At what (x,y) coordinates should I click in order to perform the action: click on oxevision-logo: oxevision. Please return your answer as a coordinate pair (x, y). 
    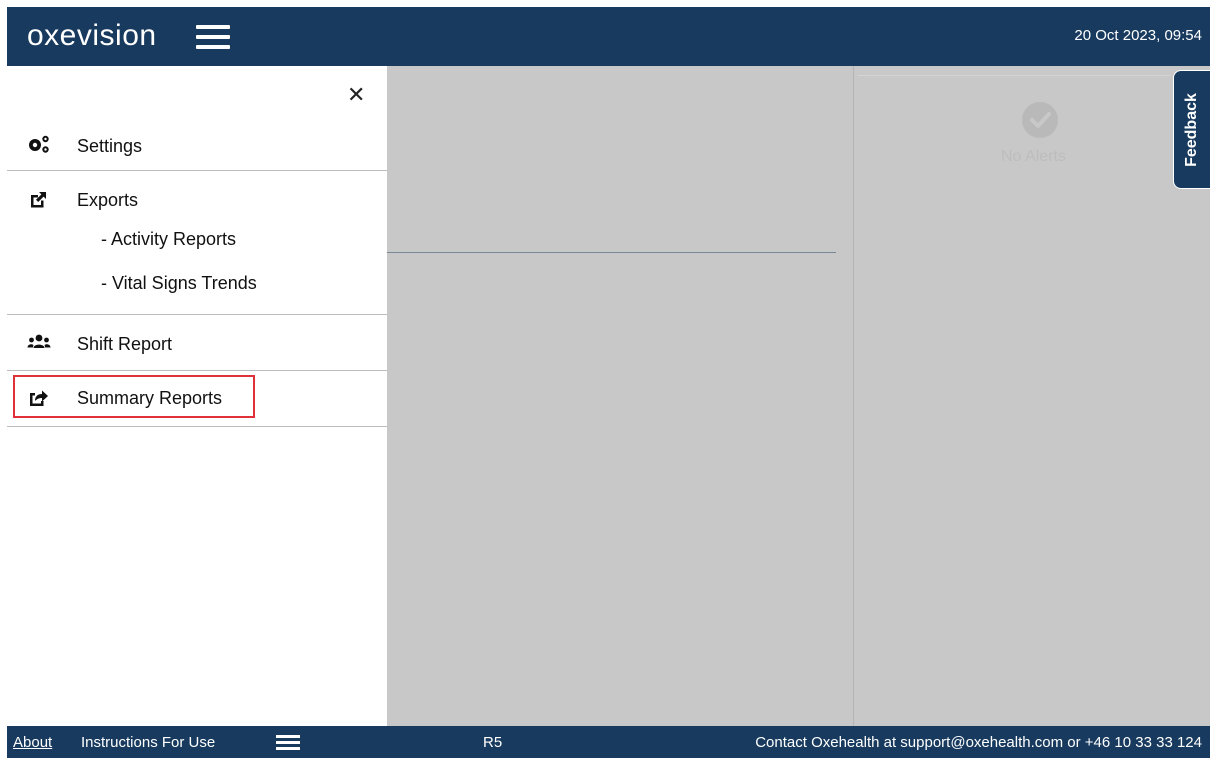
    Looking at the image, I should click on (92, 35).